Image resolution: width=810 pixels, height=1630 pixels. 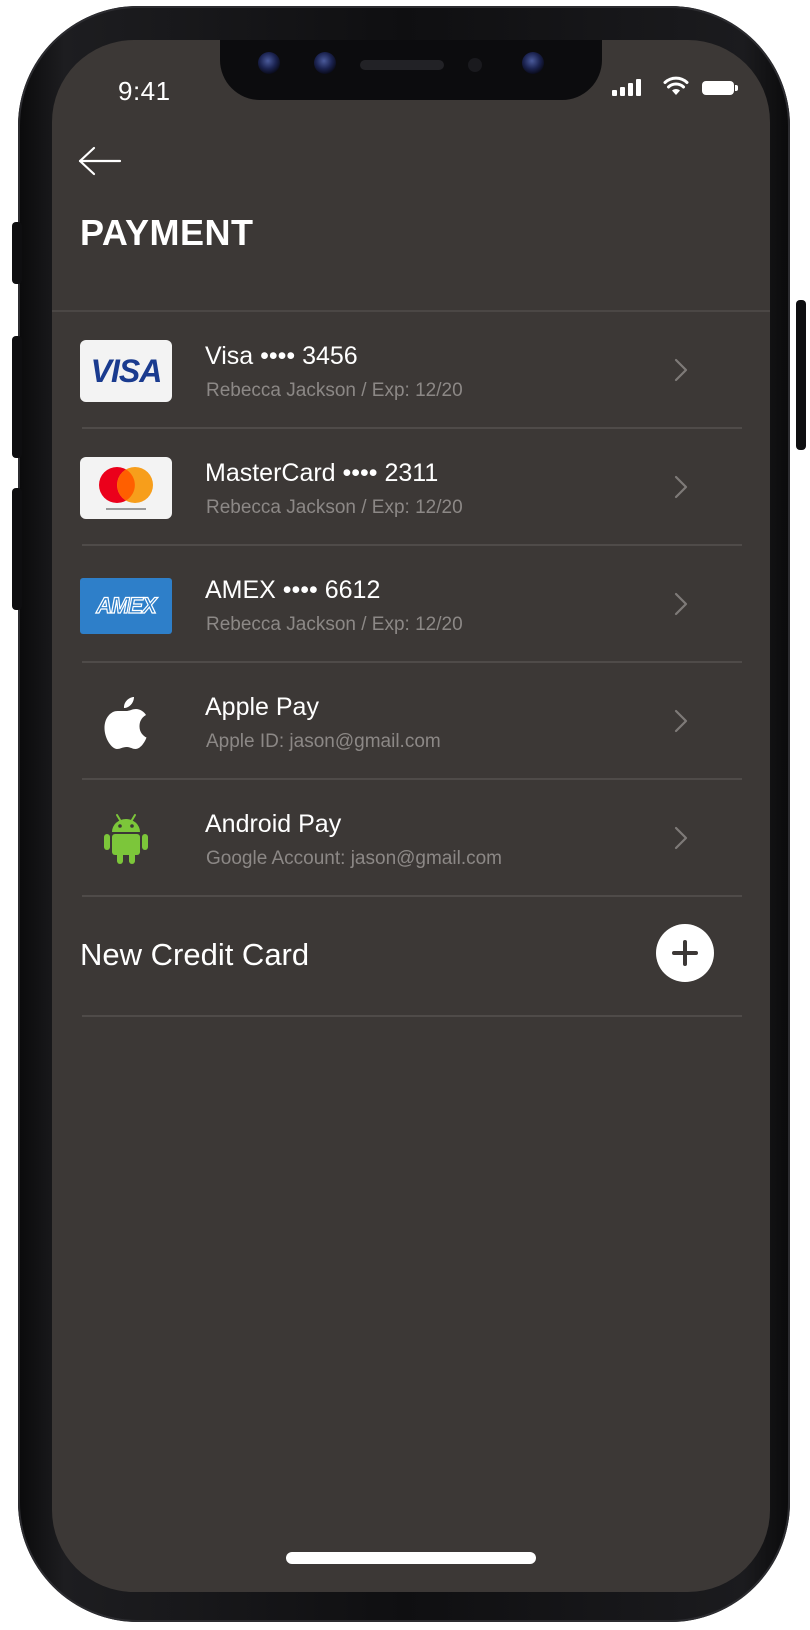 I want to click on page-title: PAYMENT, so click(x=167, y=232).